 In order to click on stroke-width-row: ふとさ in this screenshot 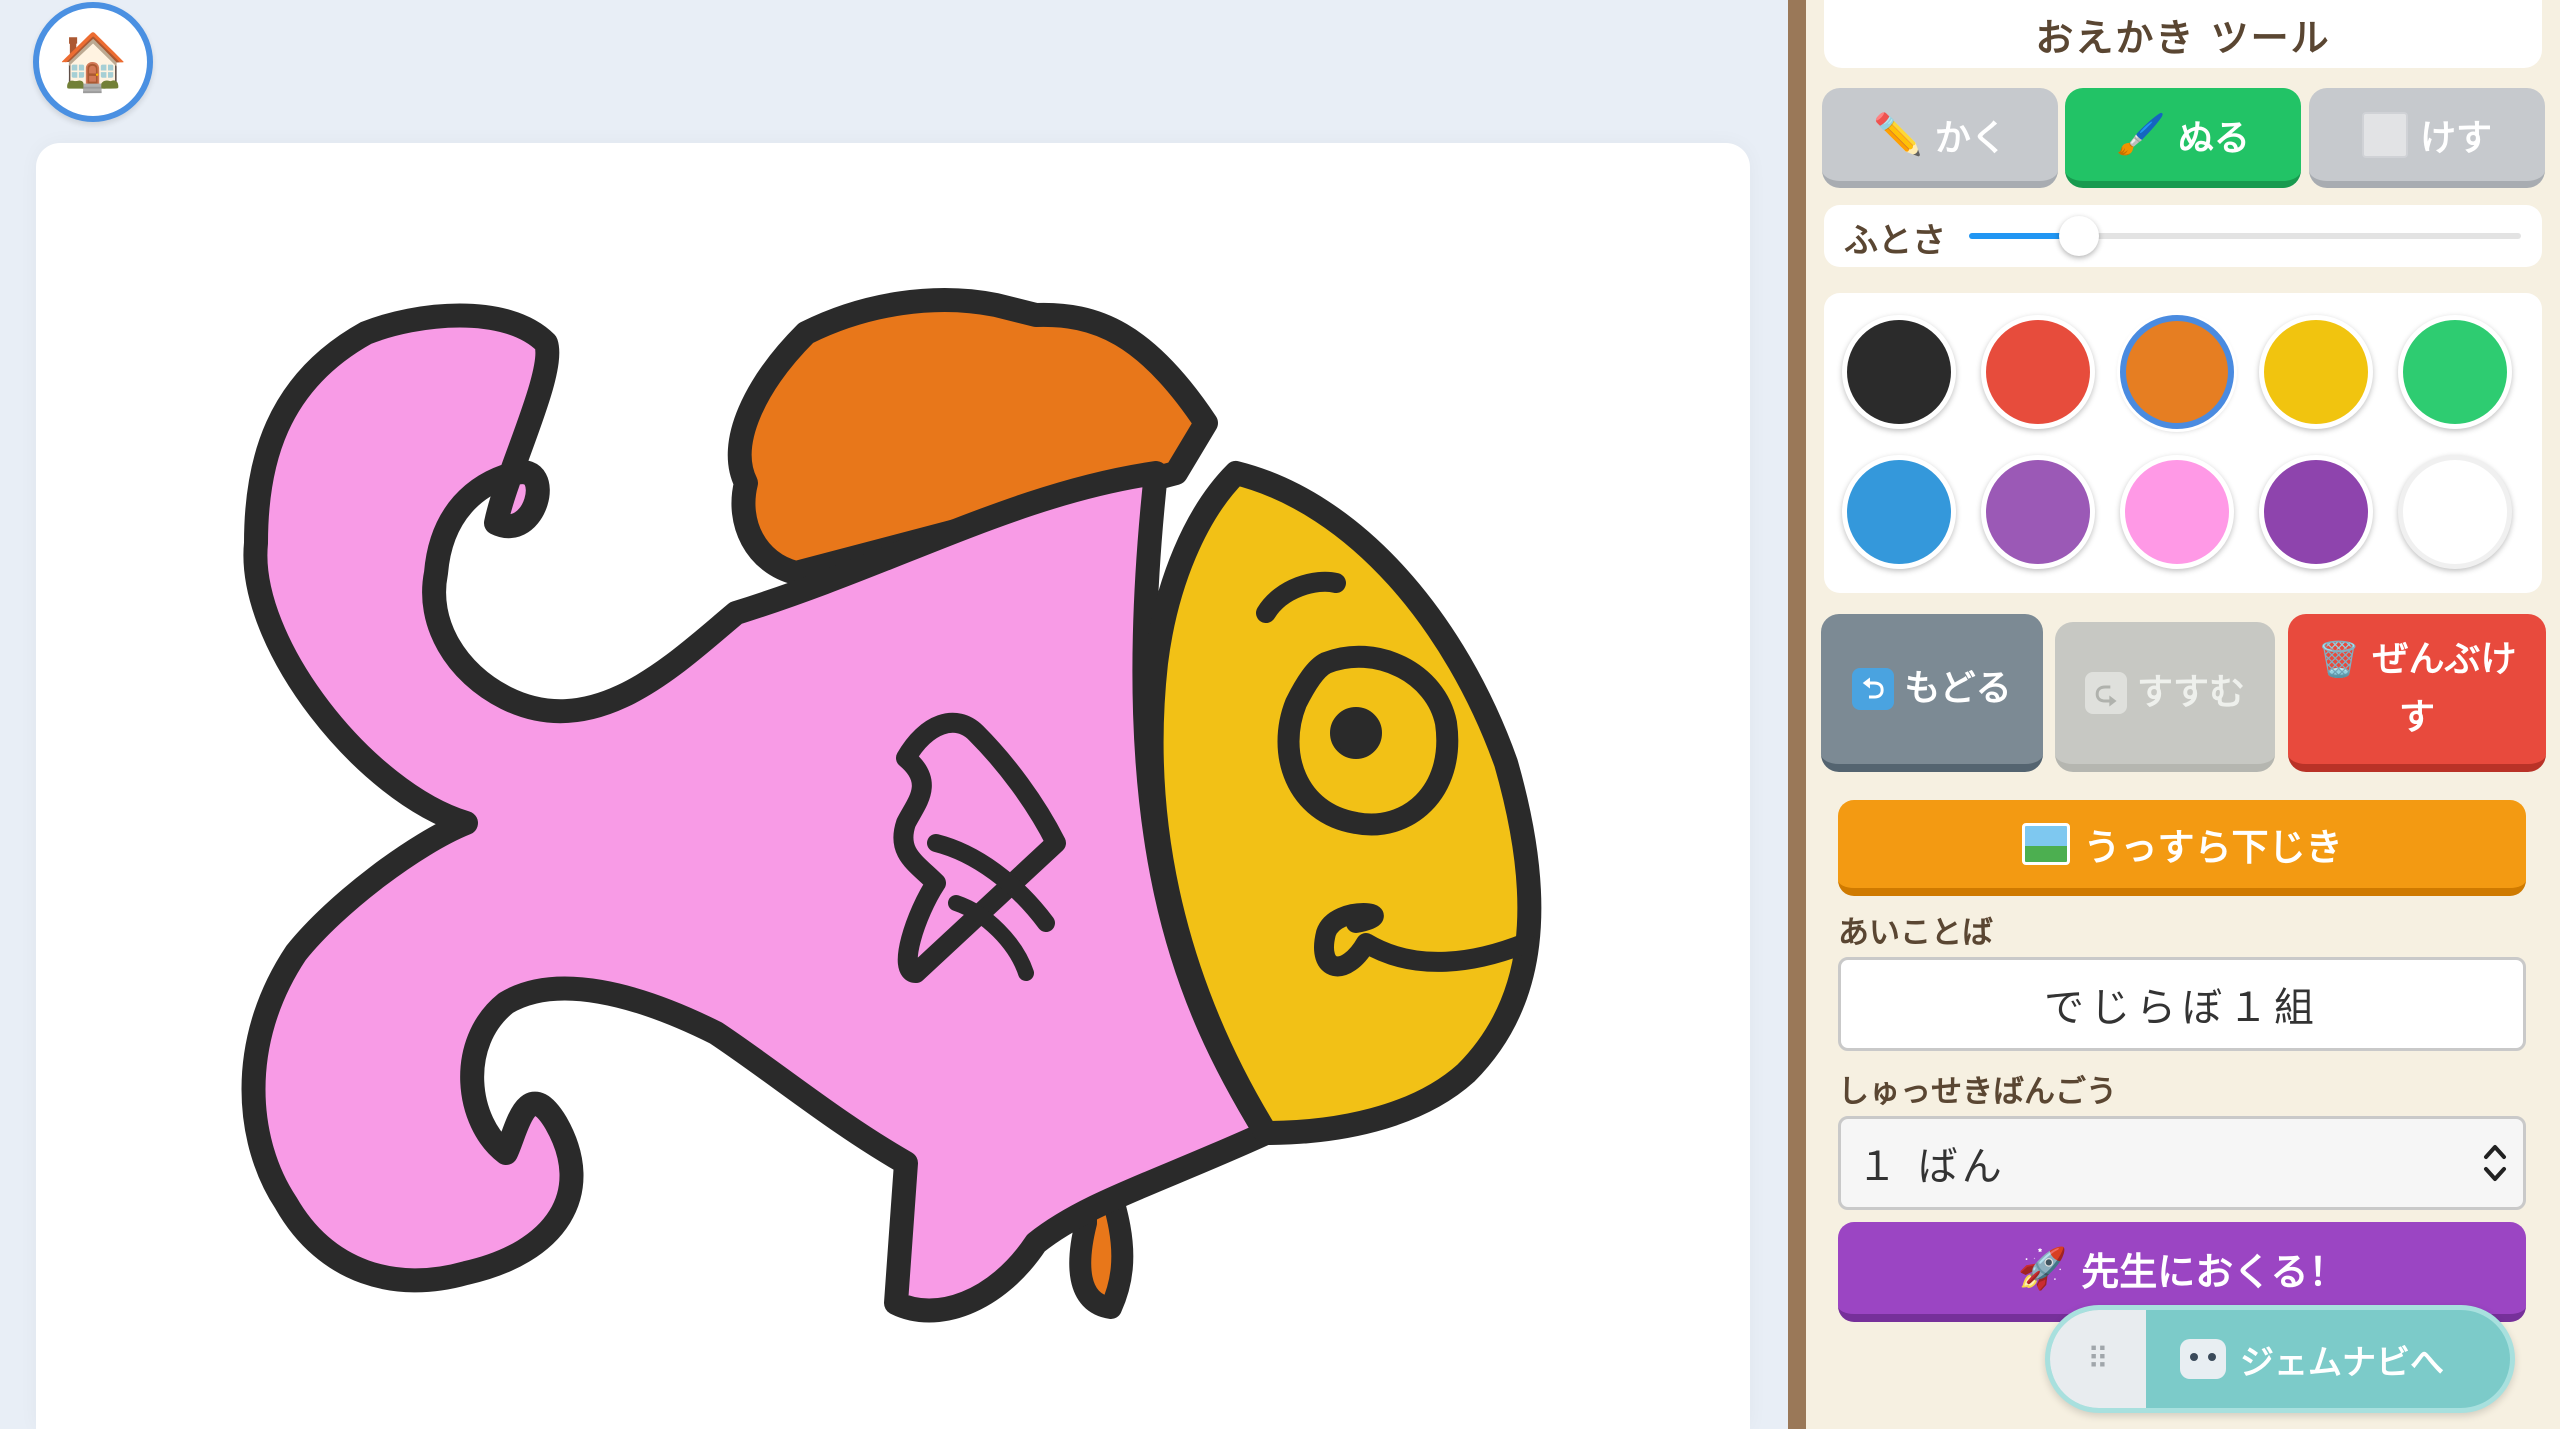, I will do `click(2183, 236)`.